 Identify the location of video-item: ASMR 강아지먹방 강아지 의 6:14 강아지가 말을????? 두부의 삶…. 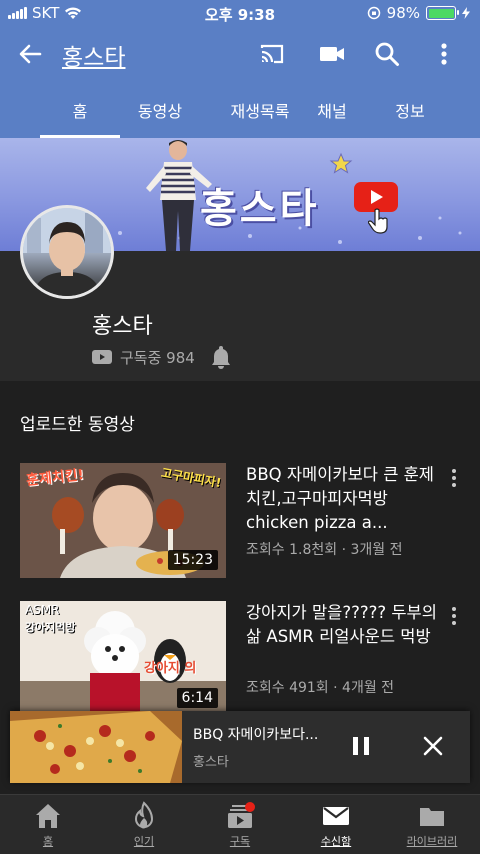
(240, 661).